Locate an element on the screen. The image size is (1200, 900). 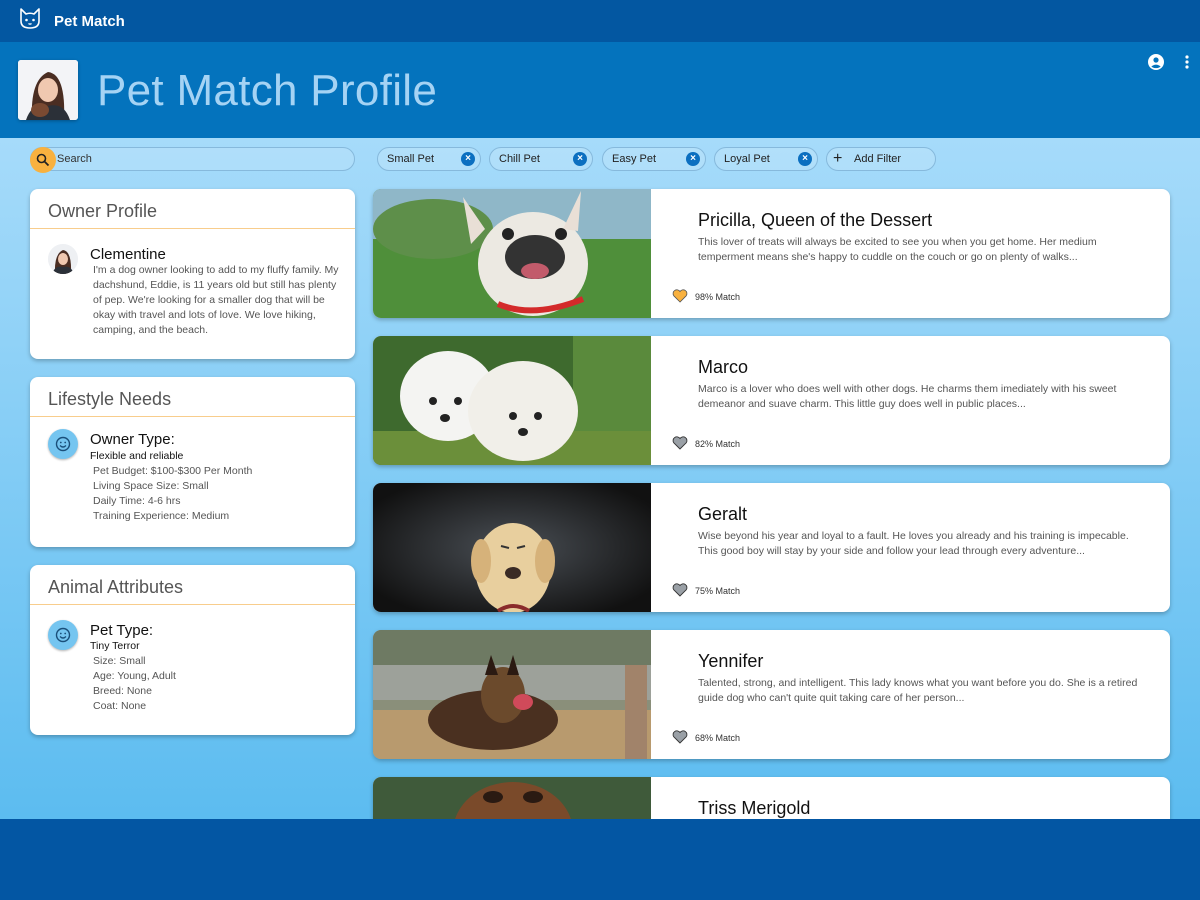
filter-chip-easy-pet: Easy Pet × is located at coordinates (654, 159).